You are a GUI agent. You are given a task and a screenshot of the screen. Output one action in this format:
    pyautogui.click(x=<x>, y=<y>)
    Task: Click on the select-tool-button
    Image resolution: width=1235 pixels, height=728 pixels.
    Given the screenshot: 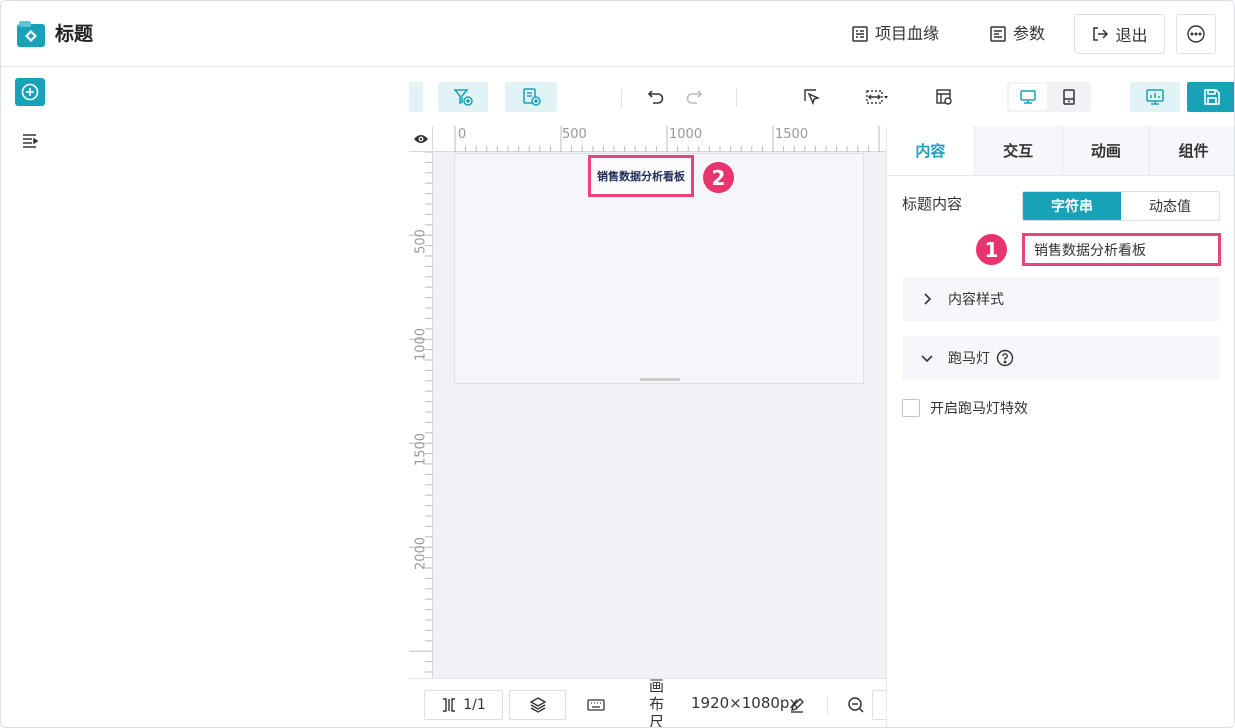 What is the action you would take?
    pyautogui.click(x=812, y=97)
    